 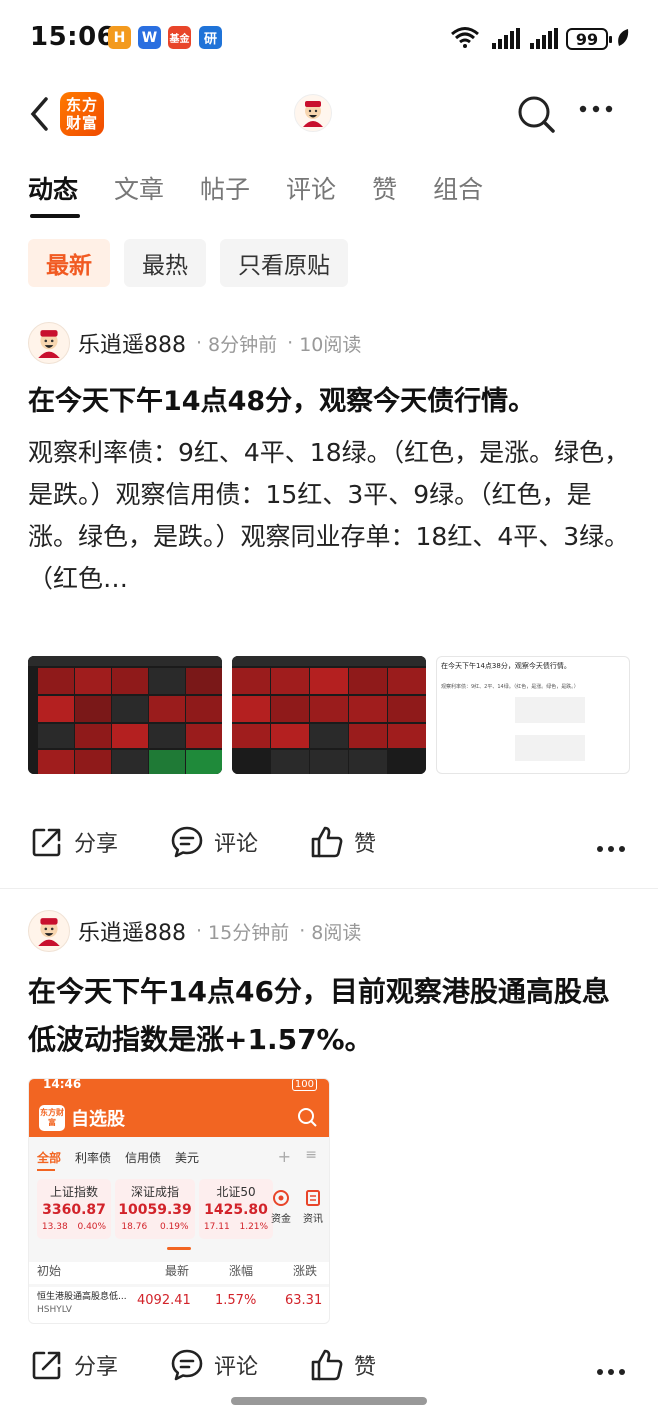 What do you see at coordinates (304, 1085) in the screenshot?
I see `mini-battery: 100` at bounding box center [304, 1085].